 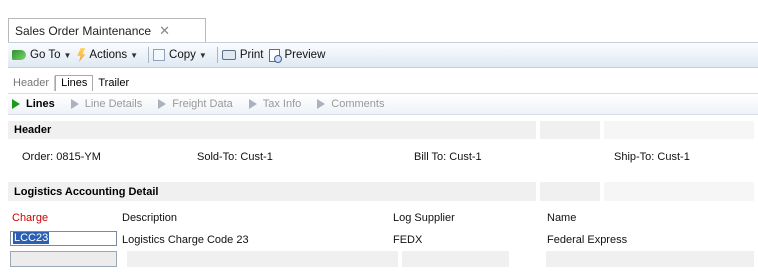 I want to click on preview-button: Preview, so click(x=297, y=55).